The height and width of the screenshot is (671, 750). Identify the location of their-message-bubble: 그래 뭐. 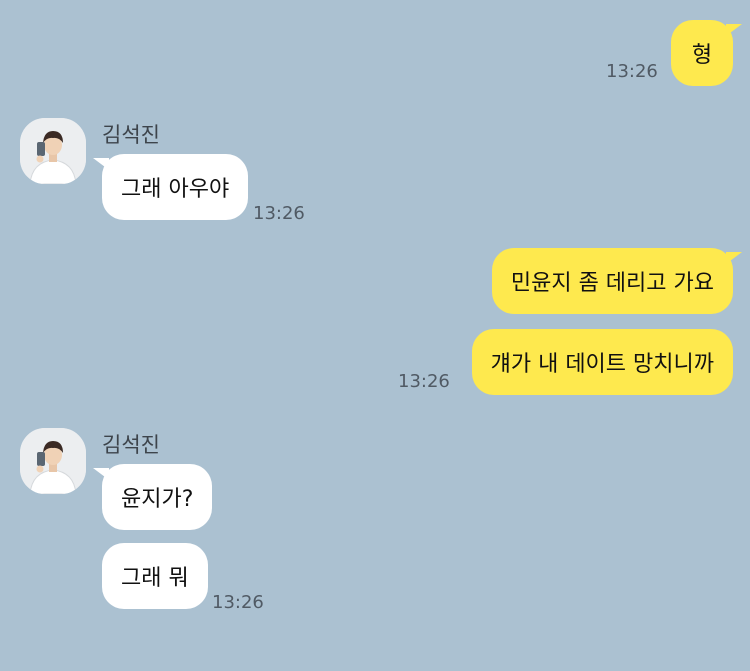
(155, 576).